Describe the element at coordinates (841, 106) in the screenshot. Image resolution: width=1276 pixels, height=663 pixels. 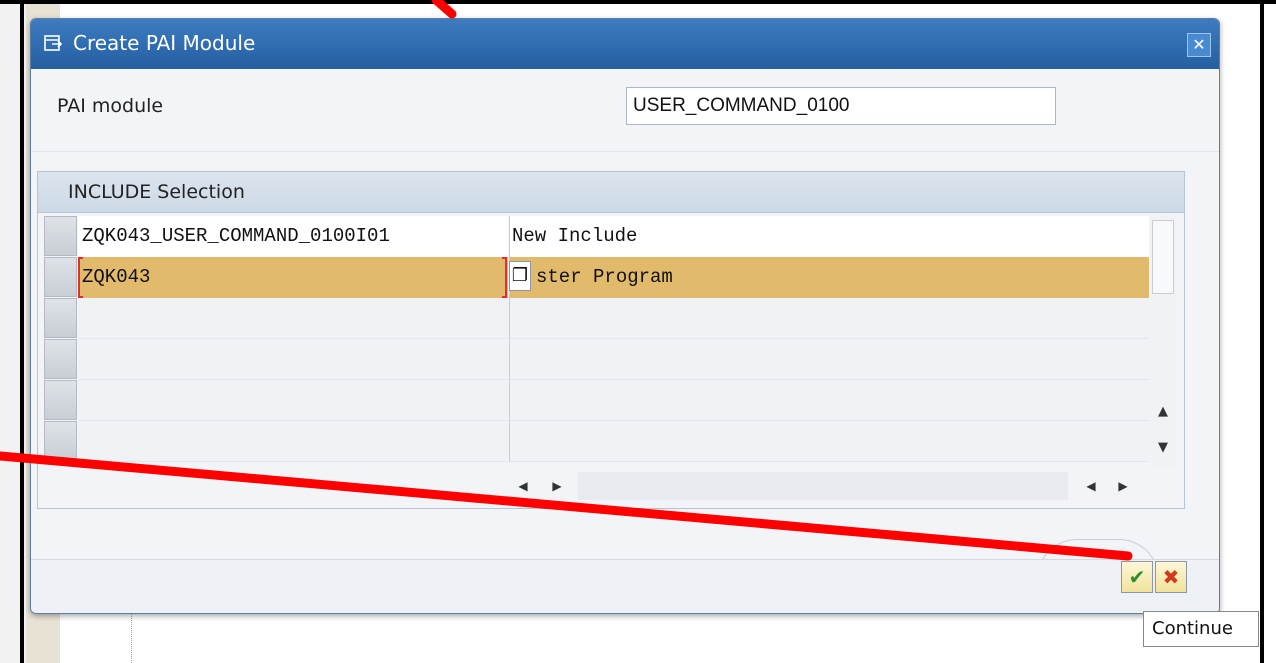
I see `pai-module-input: USER_COMMAND_0100` at that location.